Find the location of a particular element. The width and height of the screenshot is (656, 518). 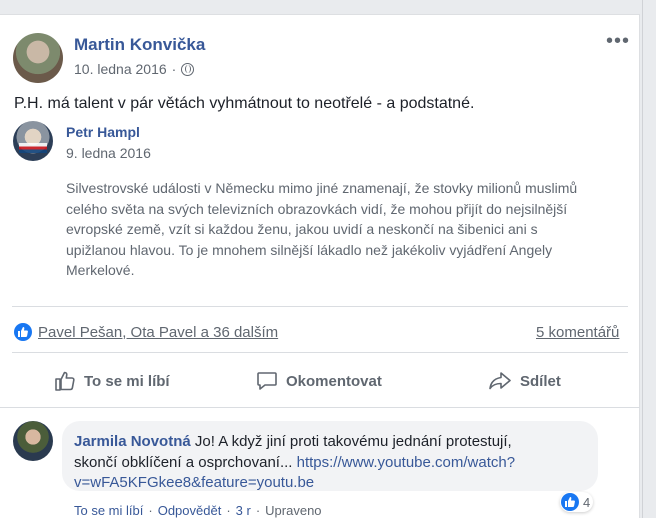

comment-icon is located at coordinates (267, 381).